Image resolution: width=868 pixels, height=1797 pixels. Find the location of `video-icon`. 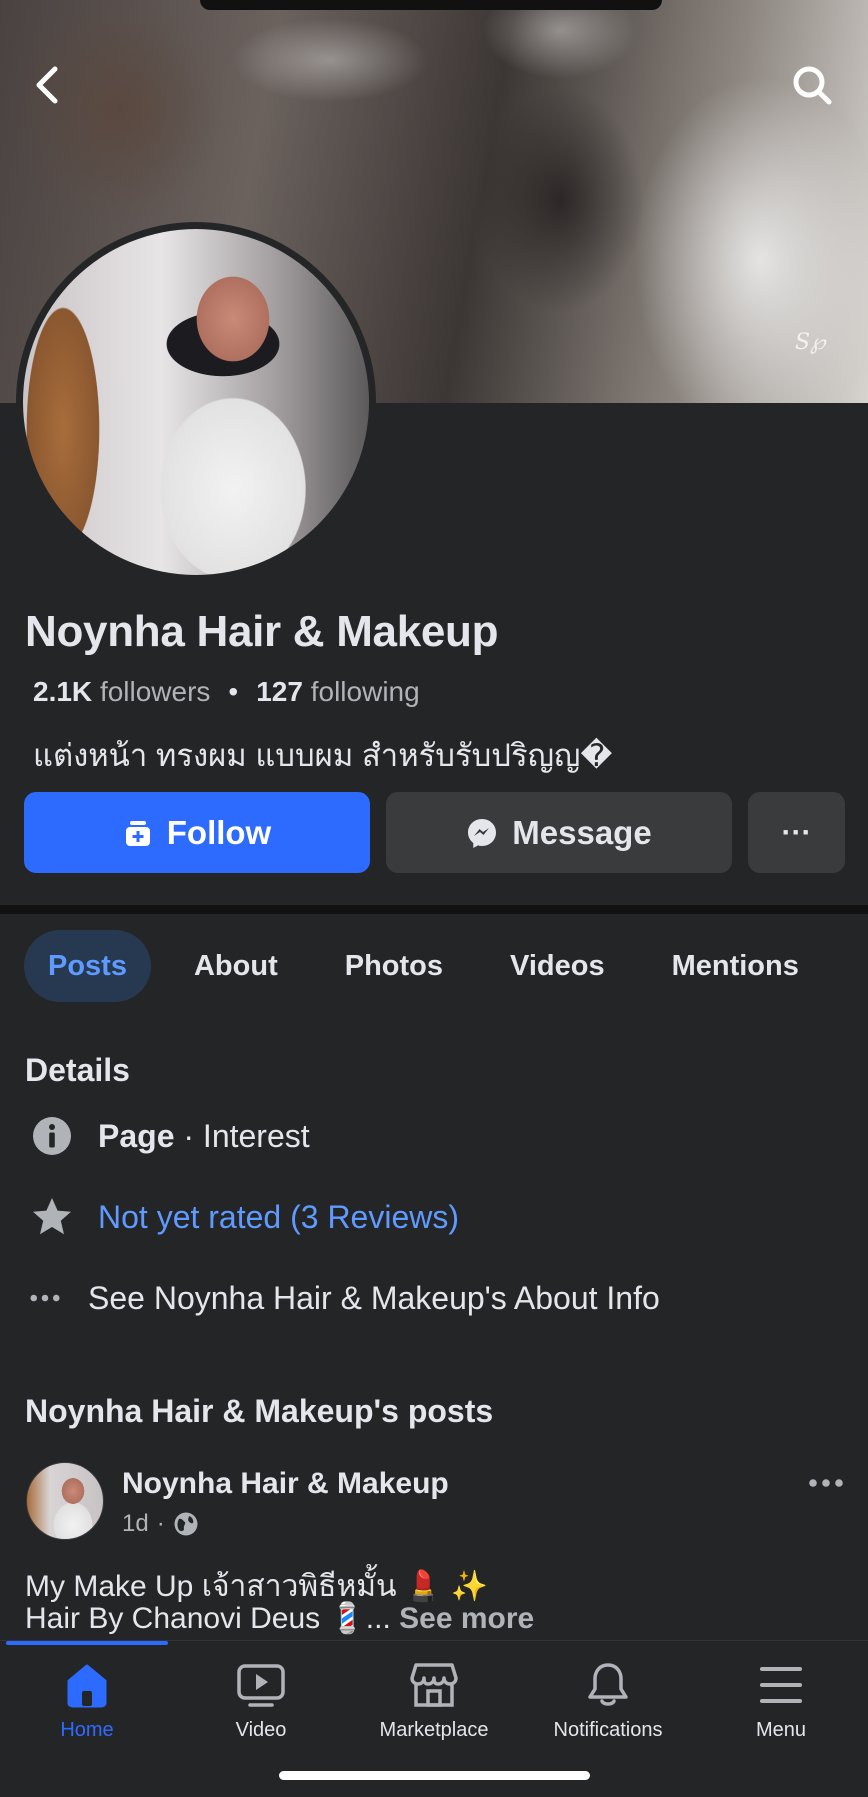

video-icon is located at coordinates (261, 1685).